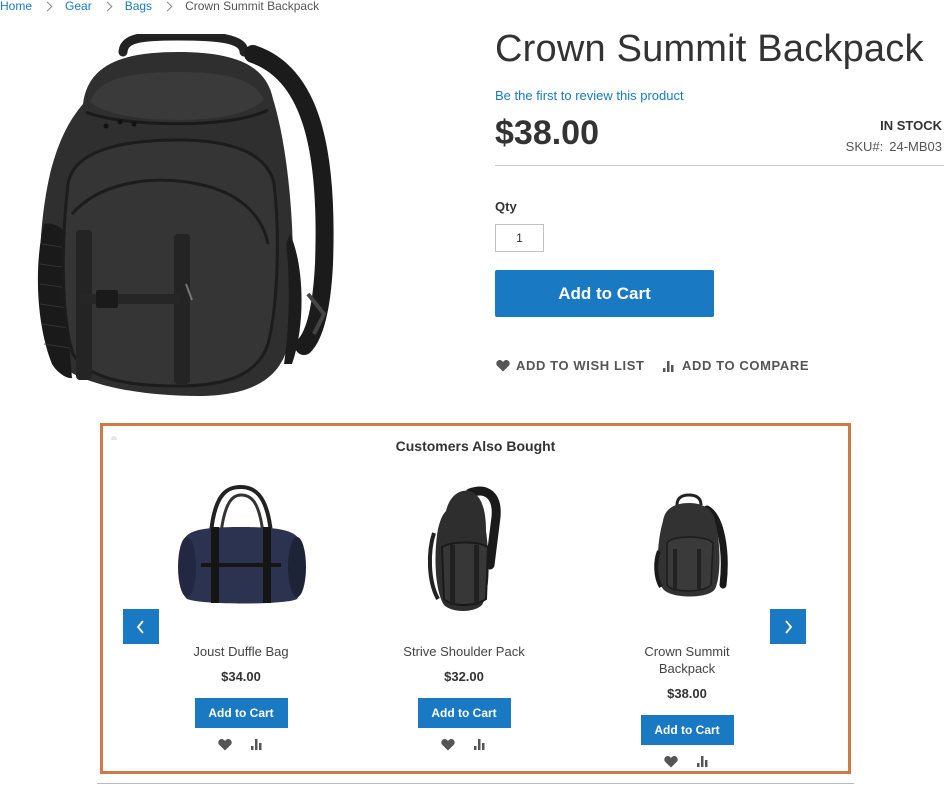 The height and width of the screenshot is (786, 944). I want to click on sku: SKU#: 24-MB03, so click(894, 146).